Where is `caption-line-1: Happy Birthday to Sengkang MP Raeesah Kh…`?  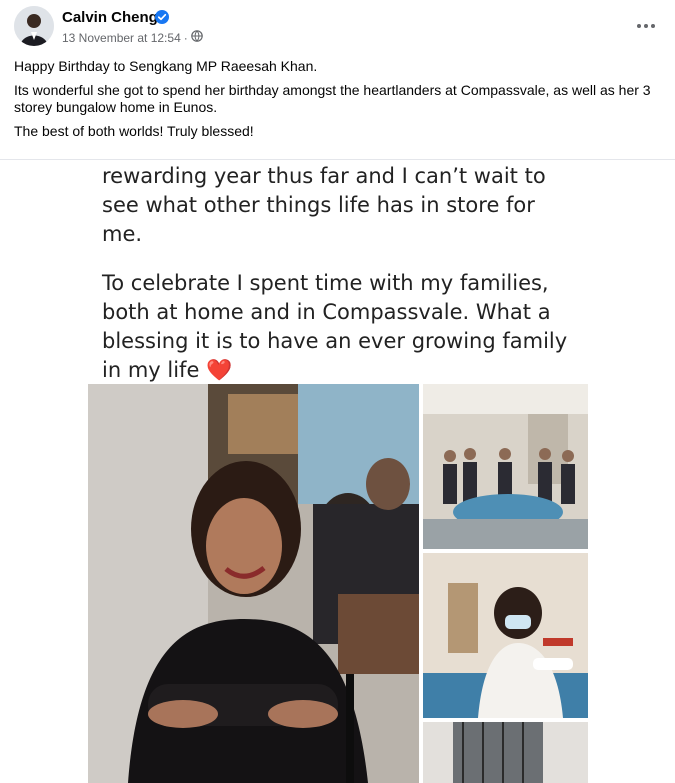
caption-line-1: Happy Birthday to Sengkang MP Raeesah Kh… is located at coordinates (166, 66).